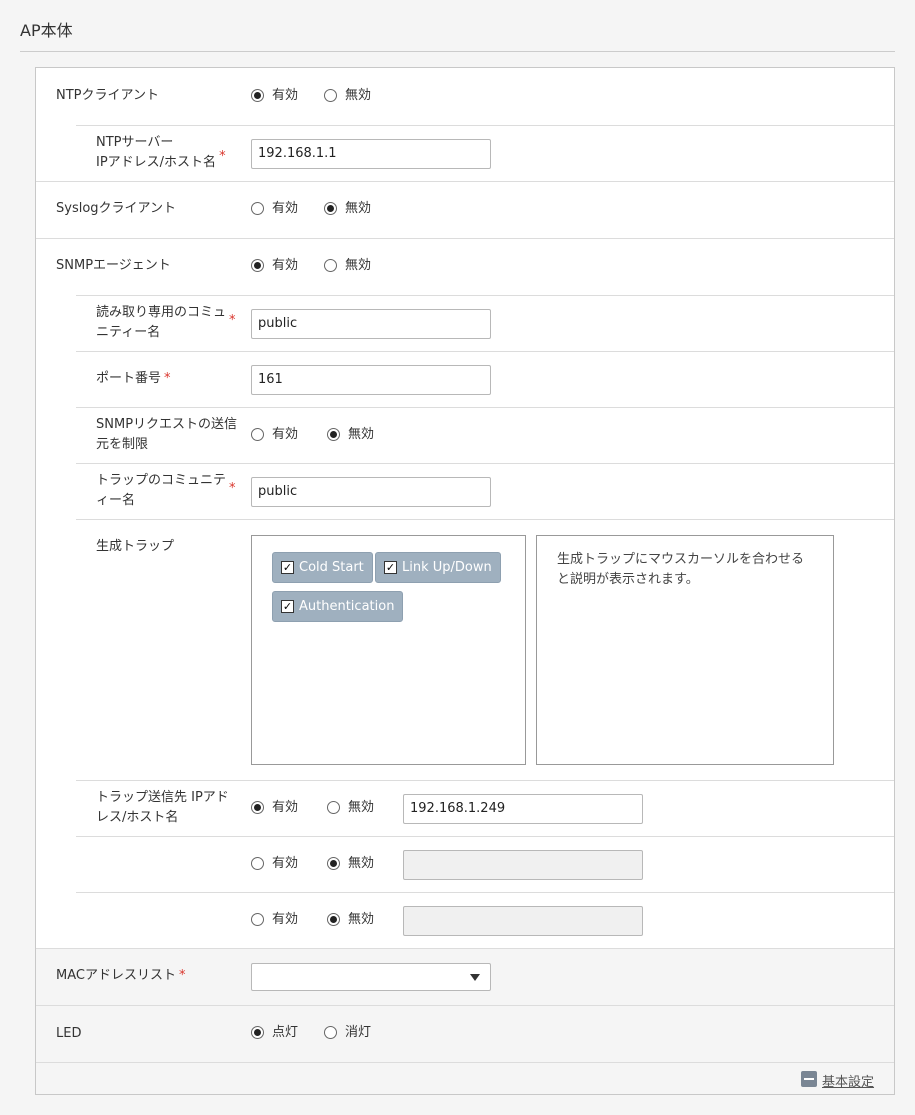 Image resolution: width=915 pixels, height=1115 pixels. I want to click on trap-dest-3-disable-label: 無効, so click(361, 919).